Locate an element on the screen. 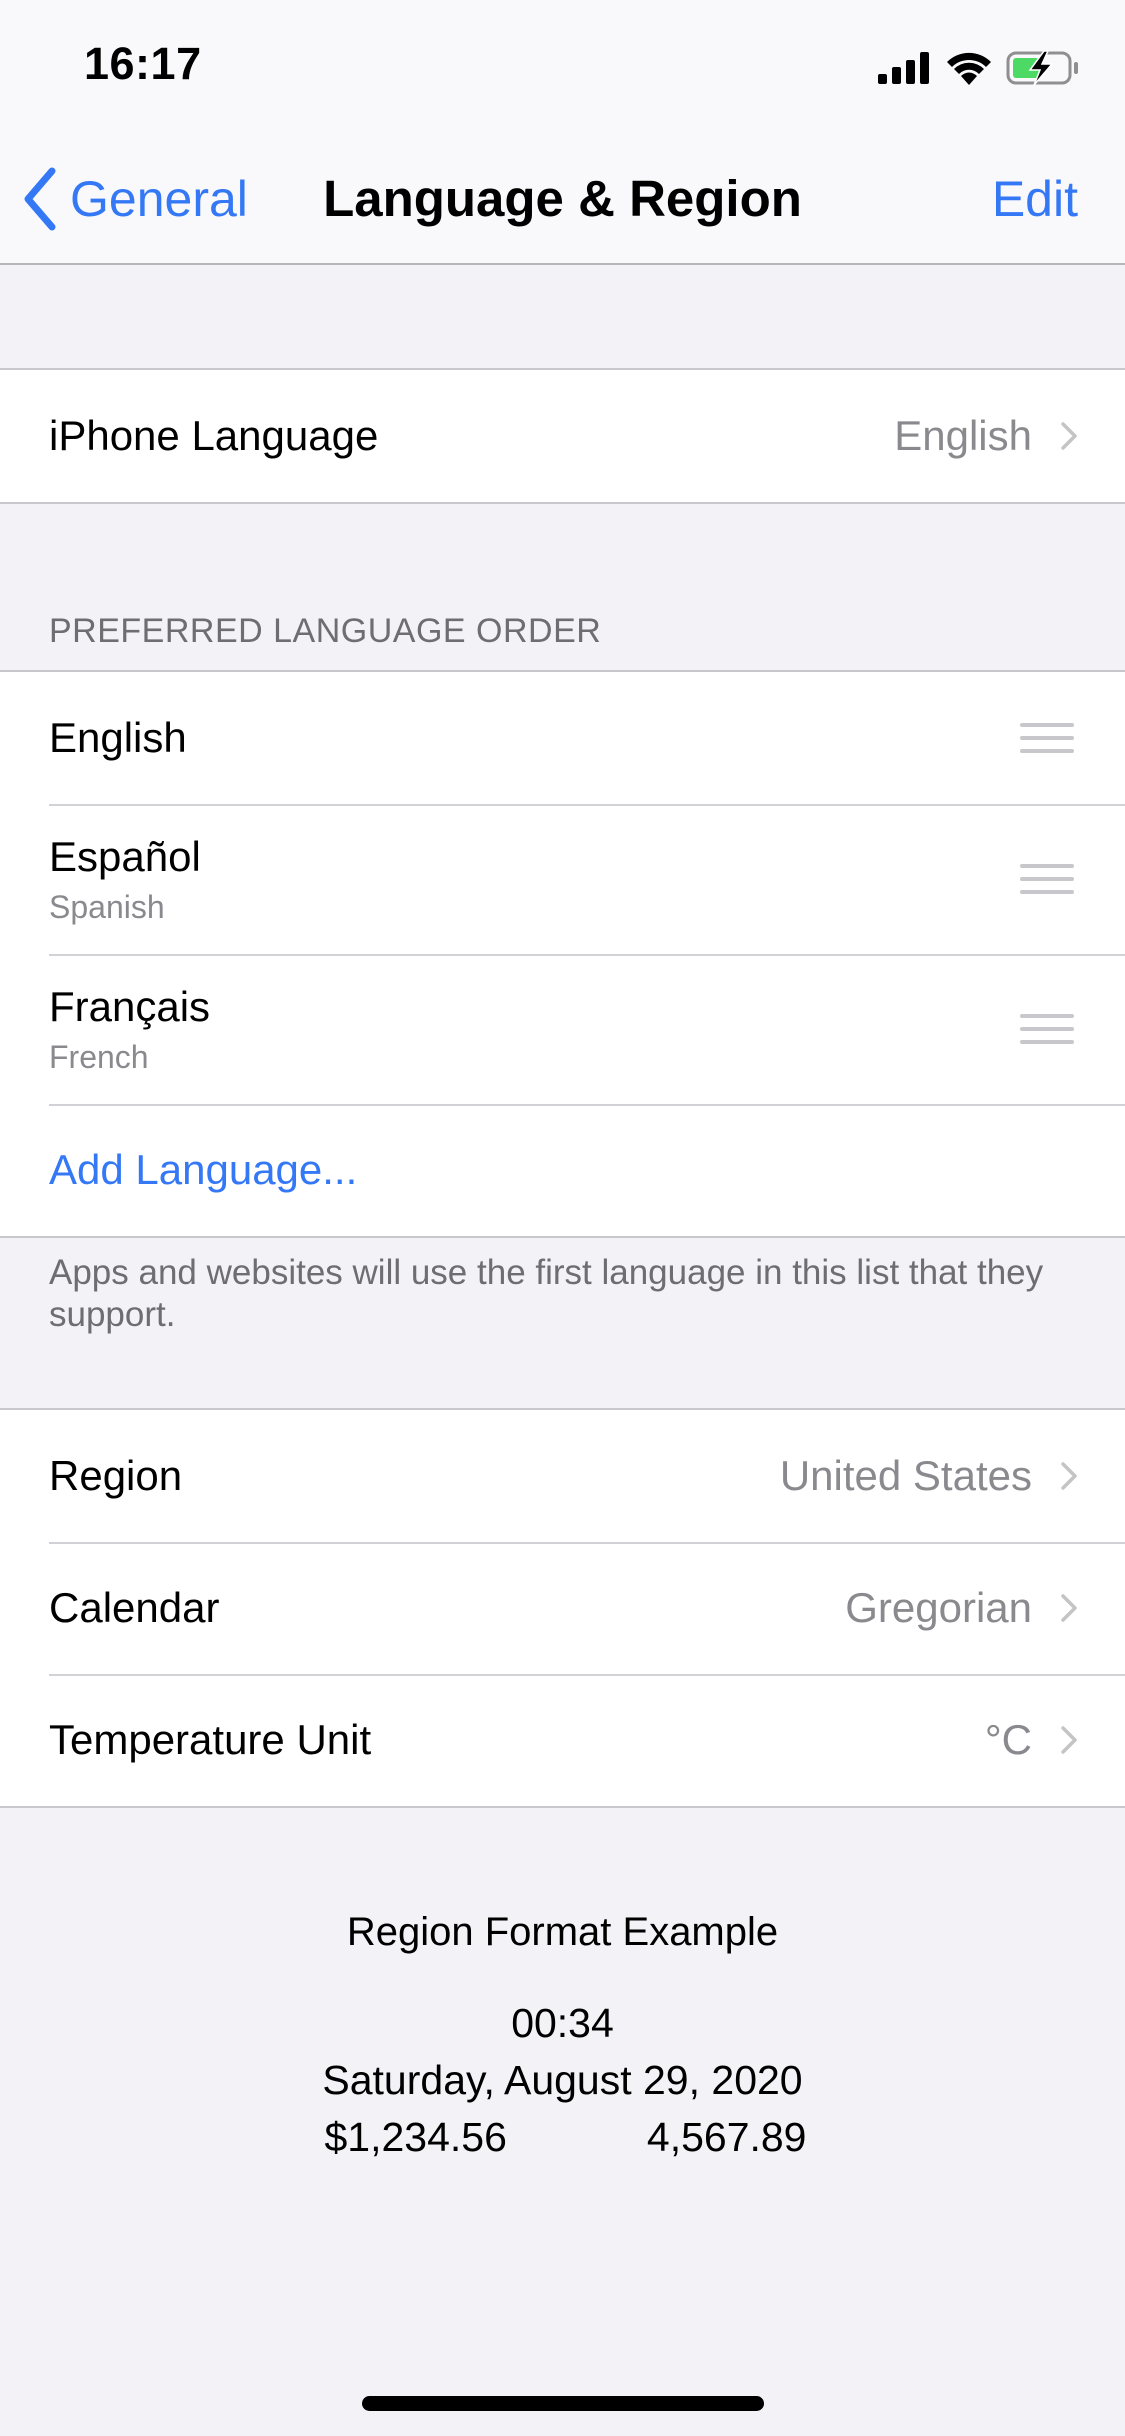  row-value: °C is located at coordinates (1008, 1739).